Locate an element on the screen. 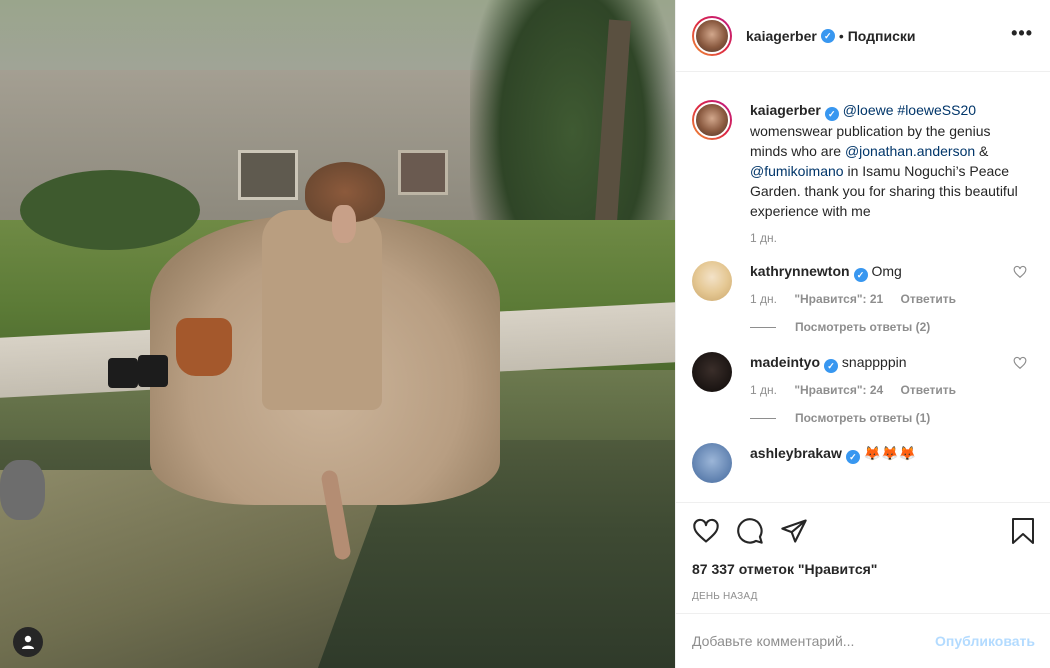 The width and height of the screenshot is (1050, 668). photo-bag is located at coordinates (204, 347).